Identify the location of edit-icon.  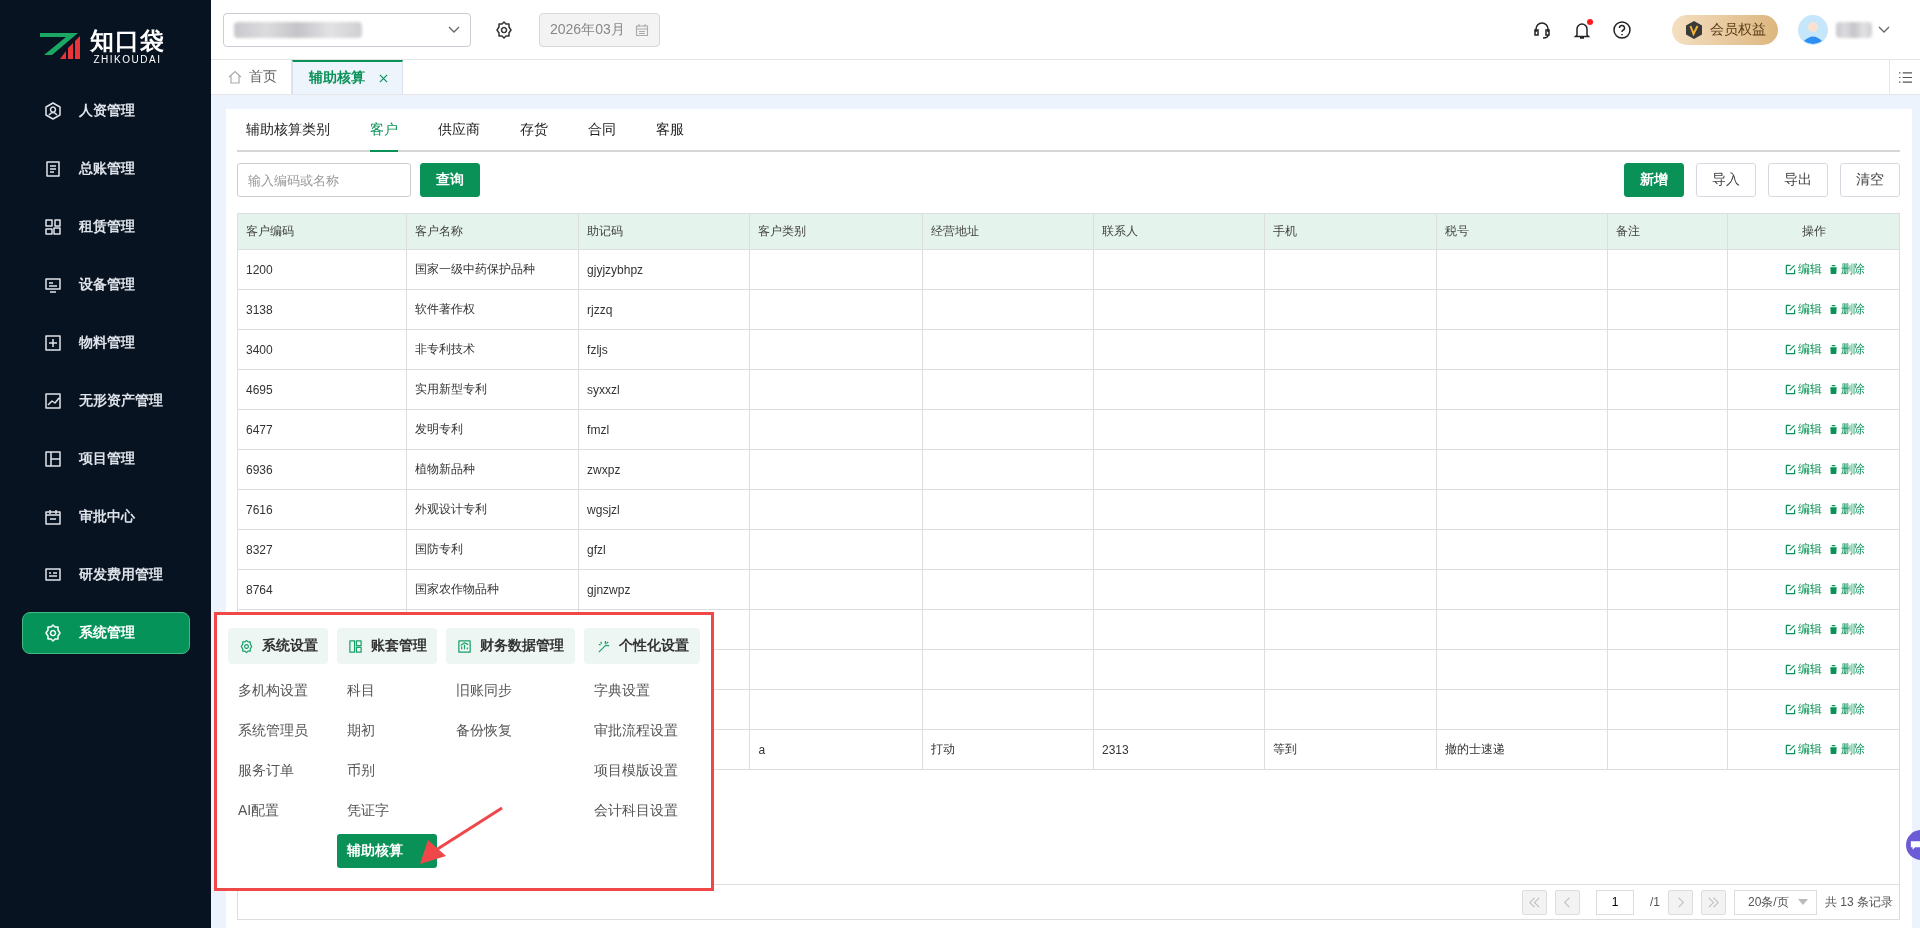
(1790, 389).